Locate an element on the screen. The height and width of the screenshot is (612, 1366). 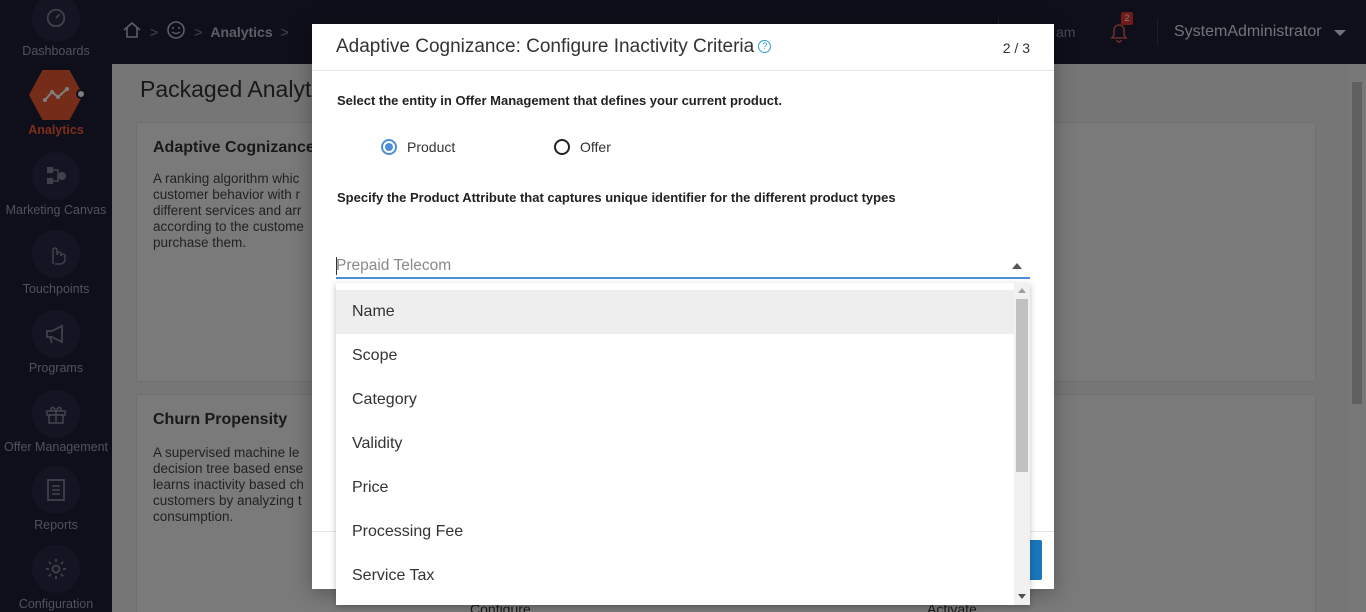
radio-offer: Offer is located at coordinates (582, 147).